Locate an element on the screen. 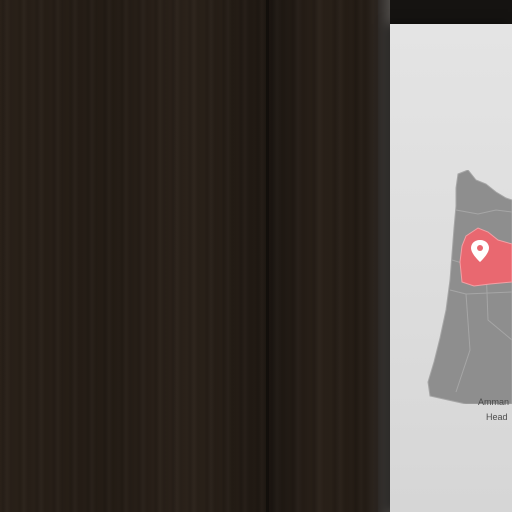 This screenshot has height=512, width=512. frame-left-edge is located at coordinates (384, 256).